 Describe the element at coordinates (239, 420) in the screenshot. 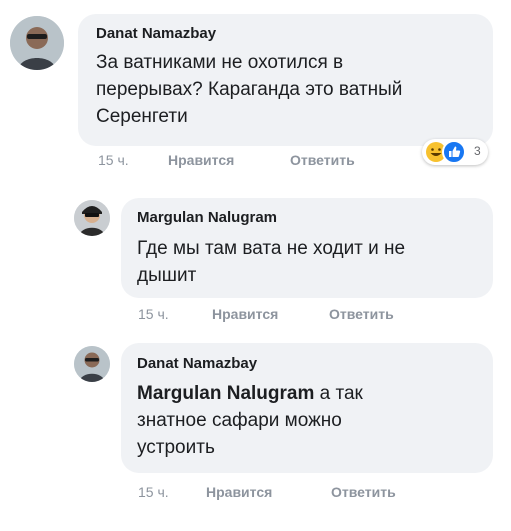

I see `comment-text-line: знатное сафари можно` at that location.